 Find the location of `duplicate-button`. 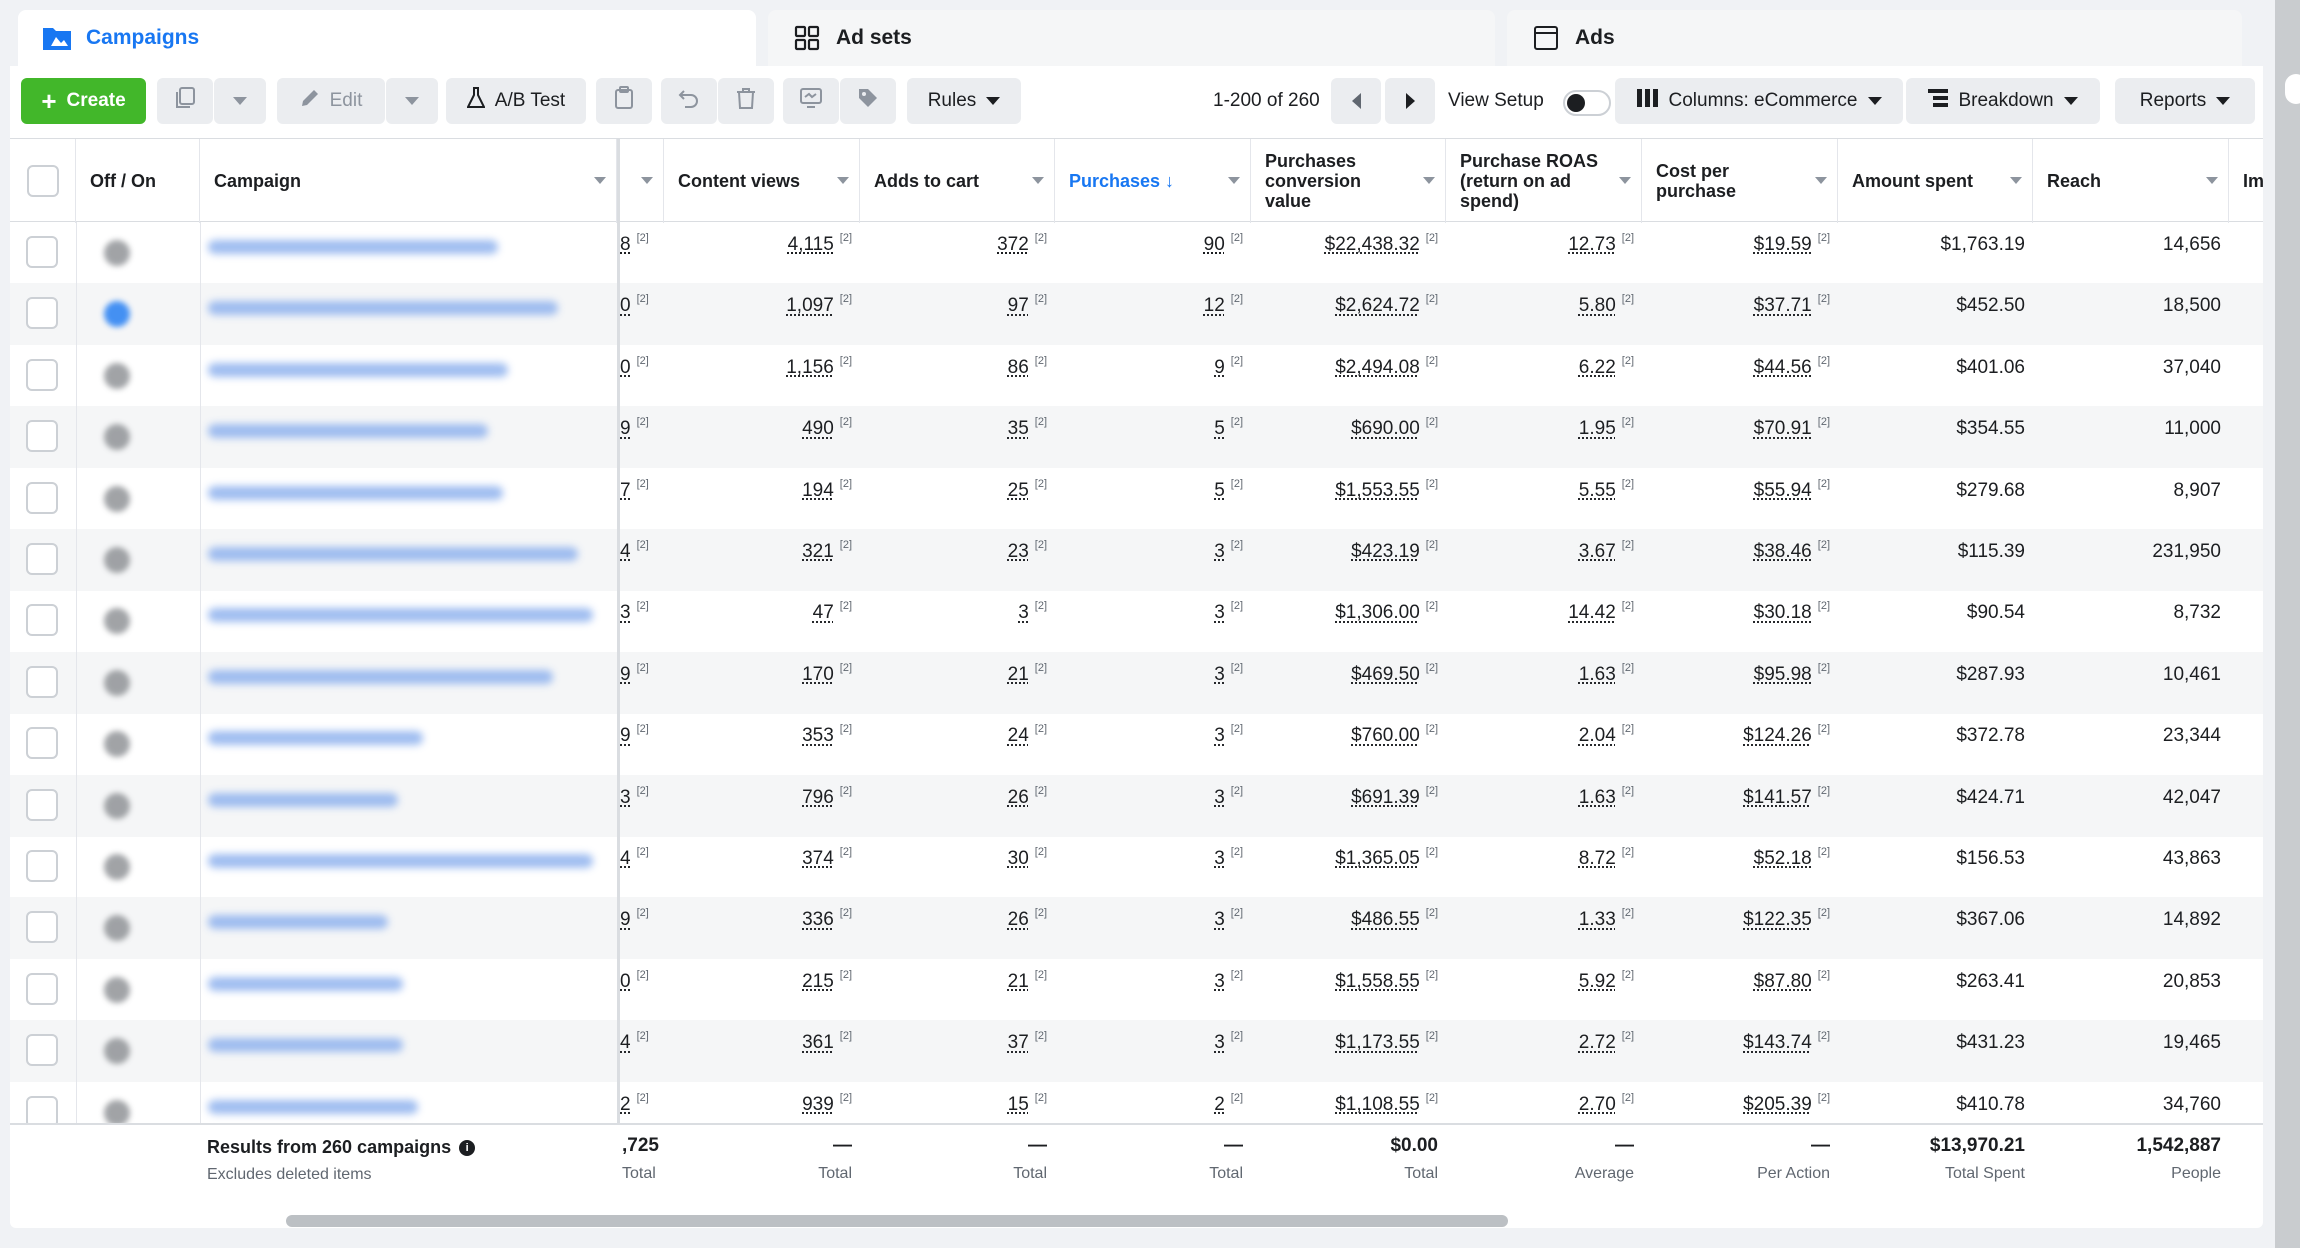

duplicate-button is located at coordinates (185, 101).